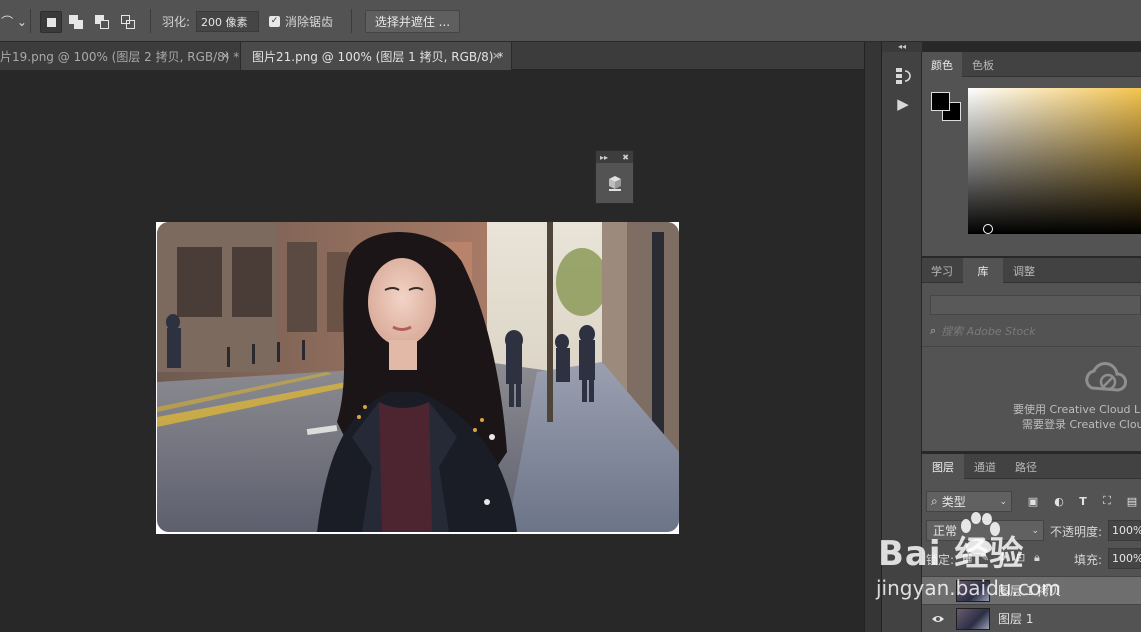  What do you see at coordinates (176, 21) in the screenshot?
I see `feather-label: 羽化:` at bounding box center [176, 21].